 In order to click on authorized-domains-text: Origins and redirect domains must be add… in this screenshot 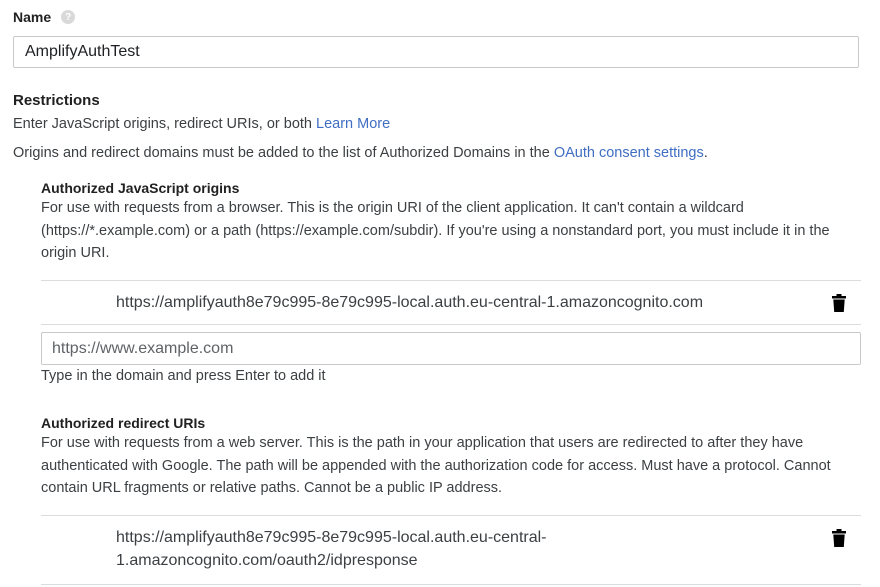, I will do `click(281, 153)`.